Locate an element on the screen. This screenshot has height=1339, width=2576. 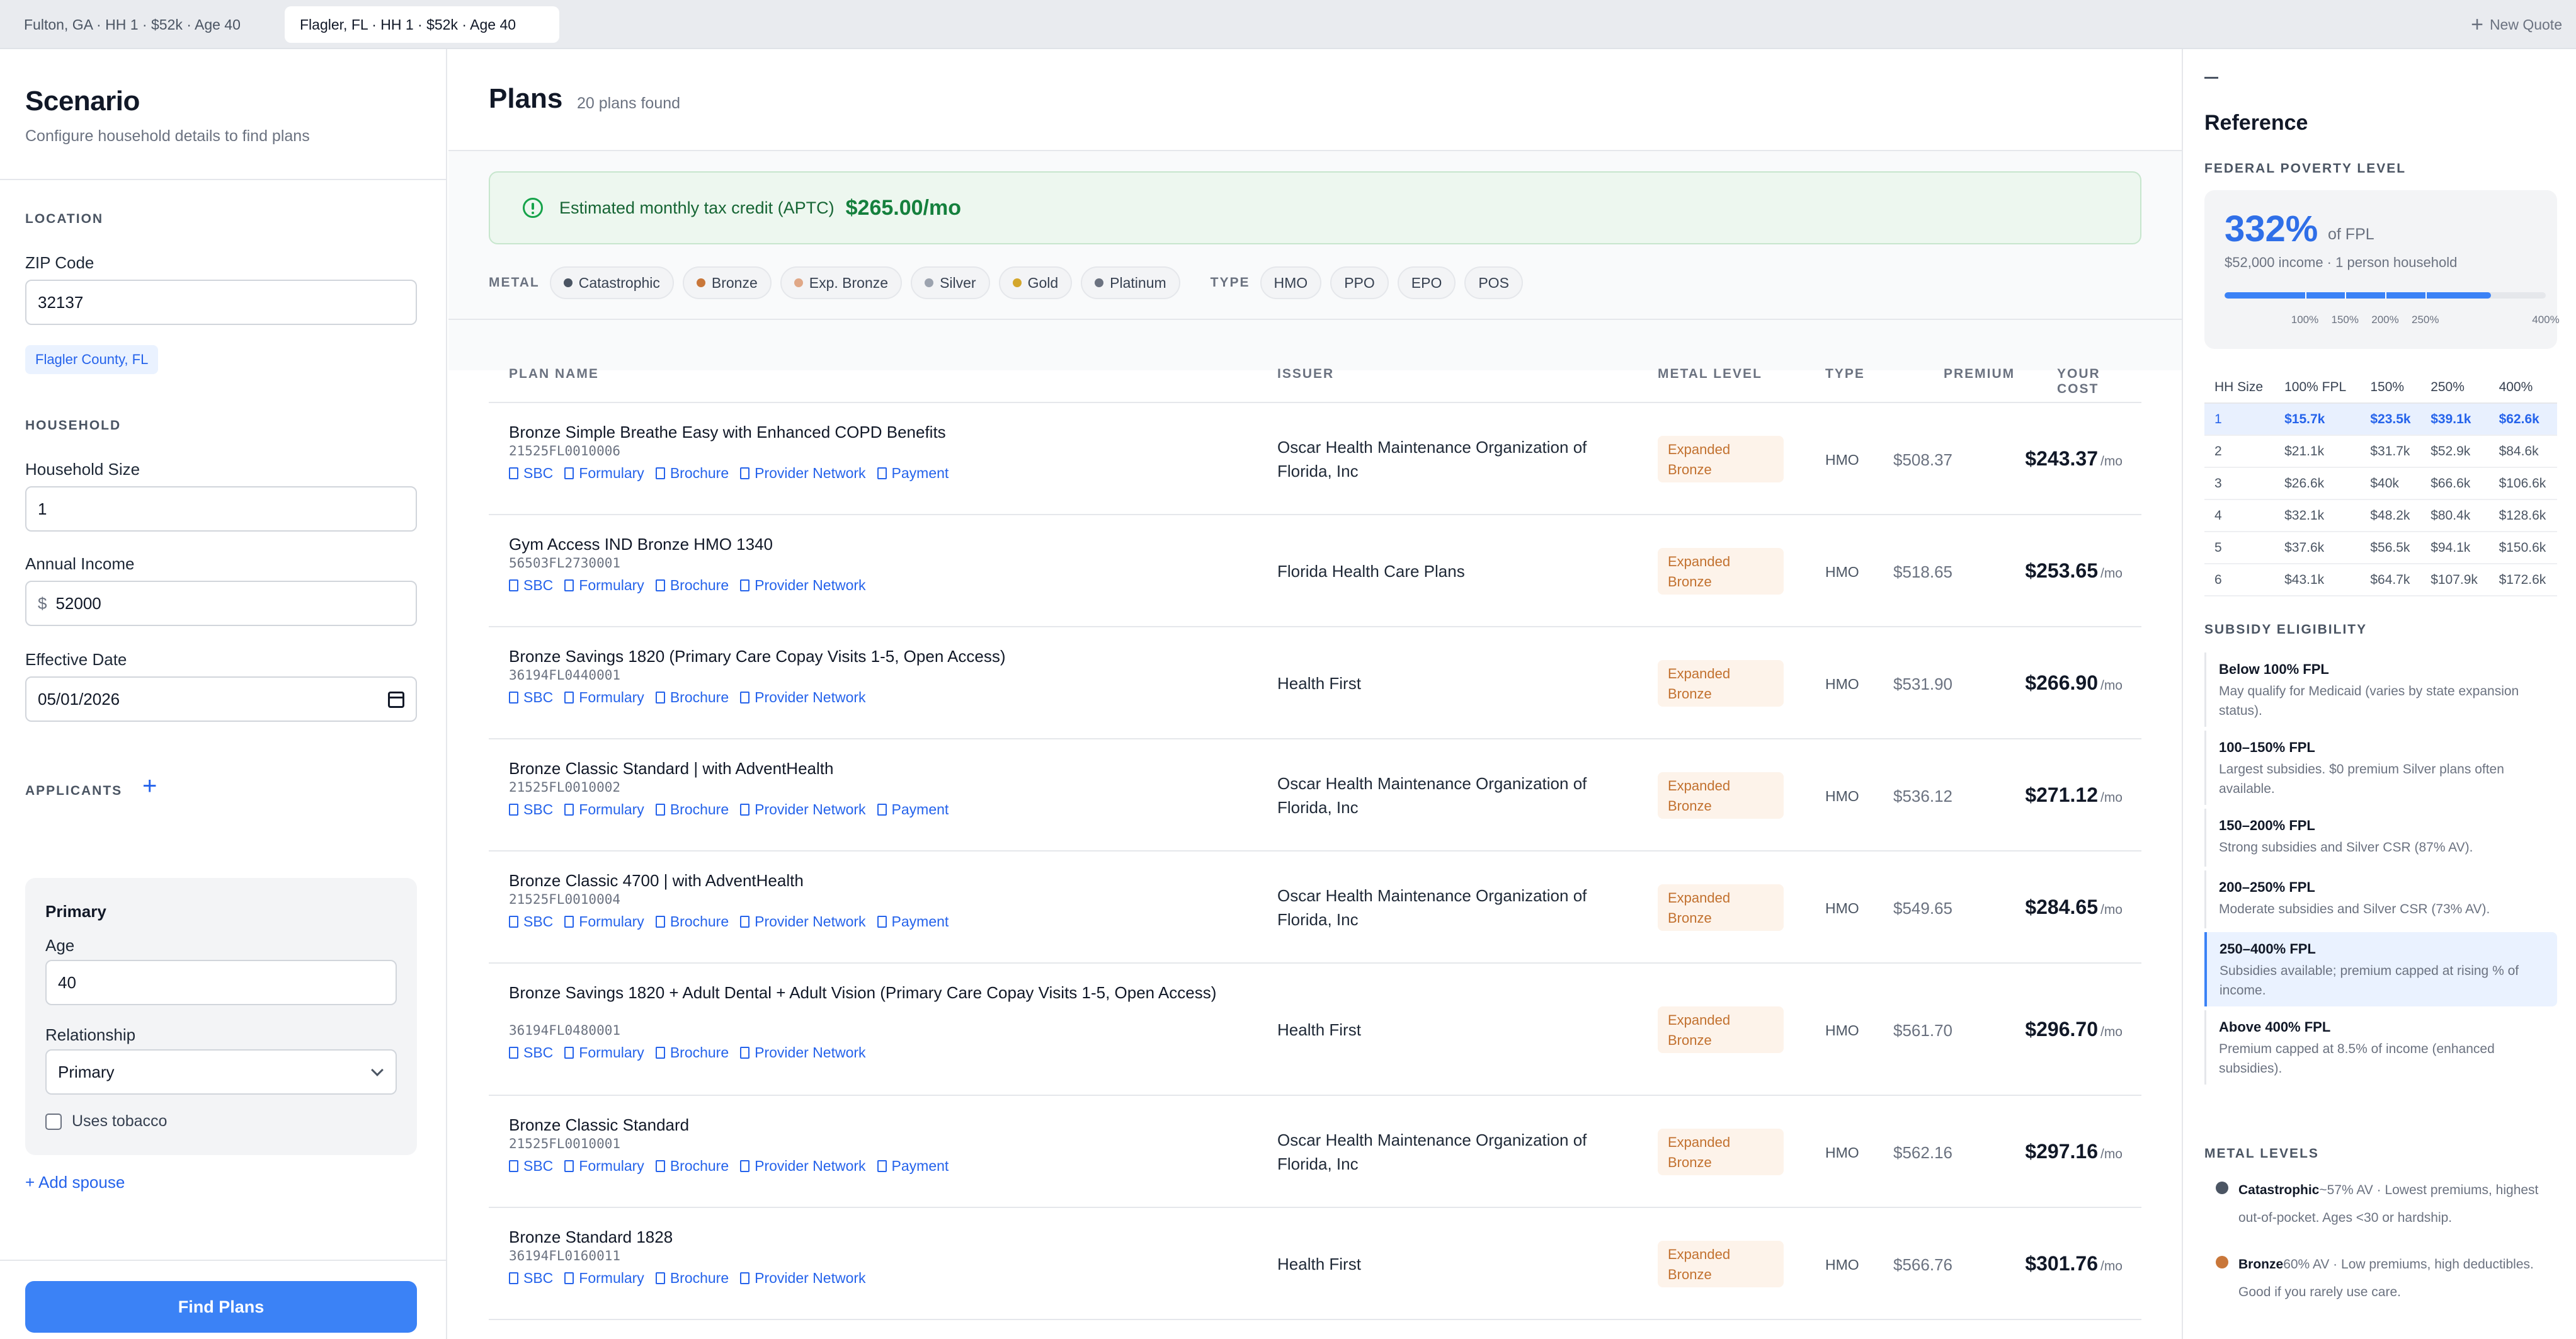
calendar-icon is located at coordinates (396, 700).